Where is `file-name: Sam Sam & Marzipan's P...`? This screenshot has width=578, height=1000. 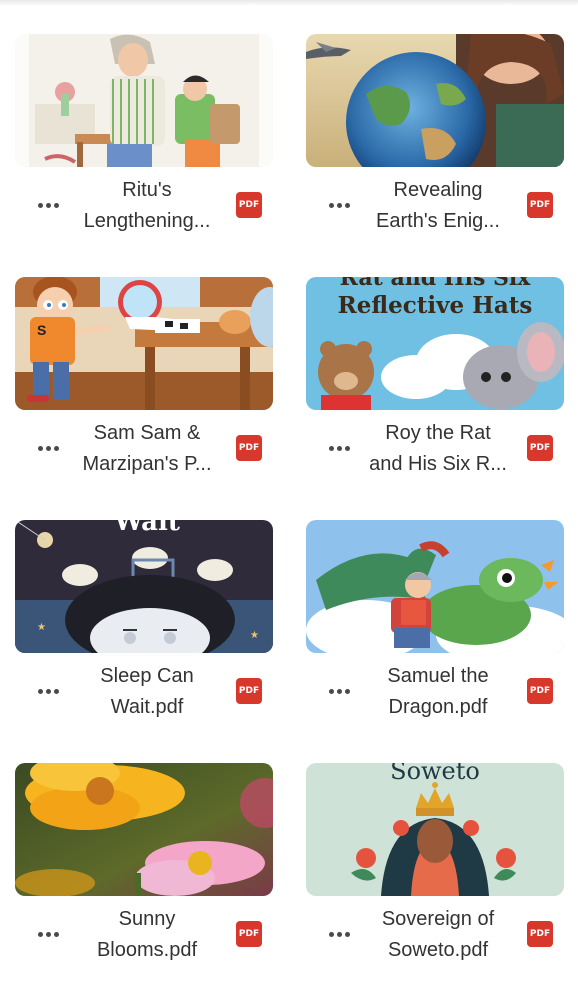 file-name: Sam Sam & Marzipan's P... is located at coordinates (147, 449).